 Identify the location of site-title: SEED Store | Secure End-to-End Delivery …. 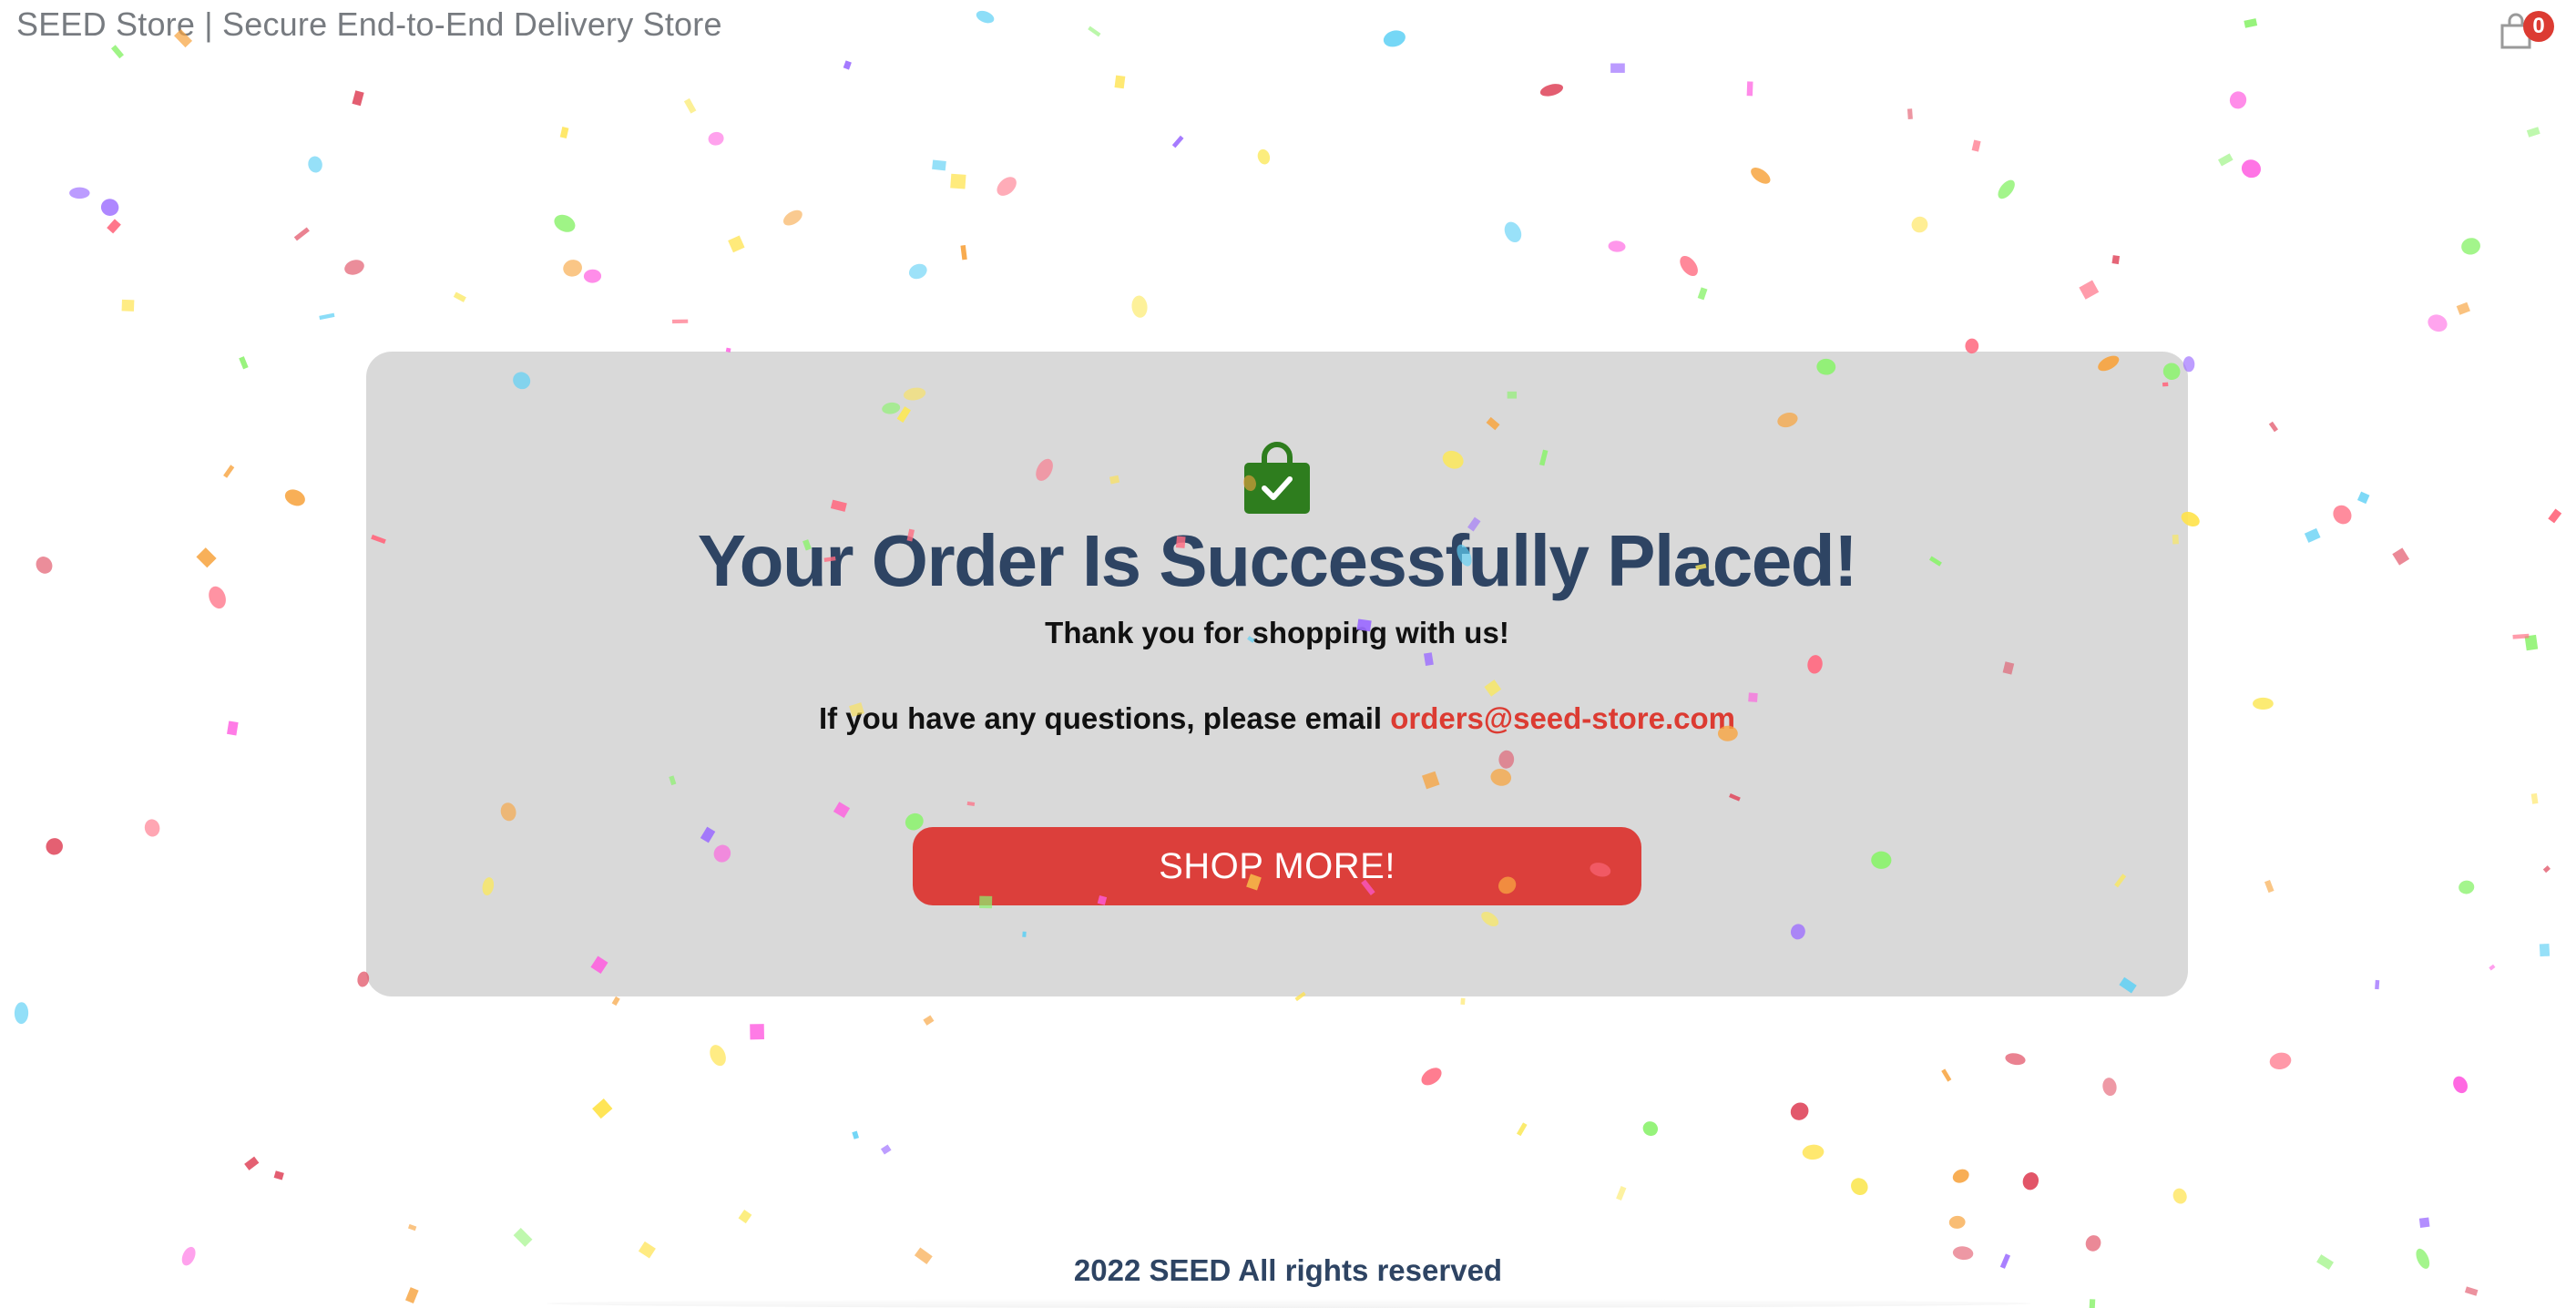
(369, 24).